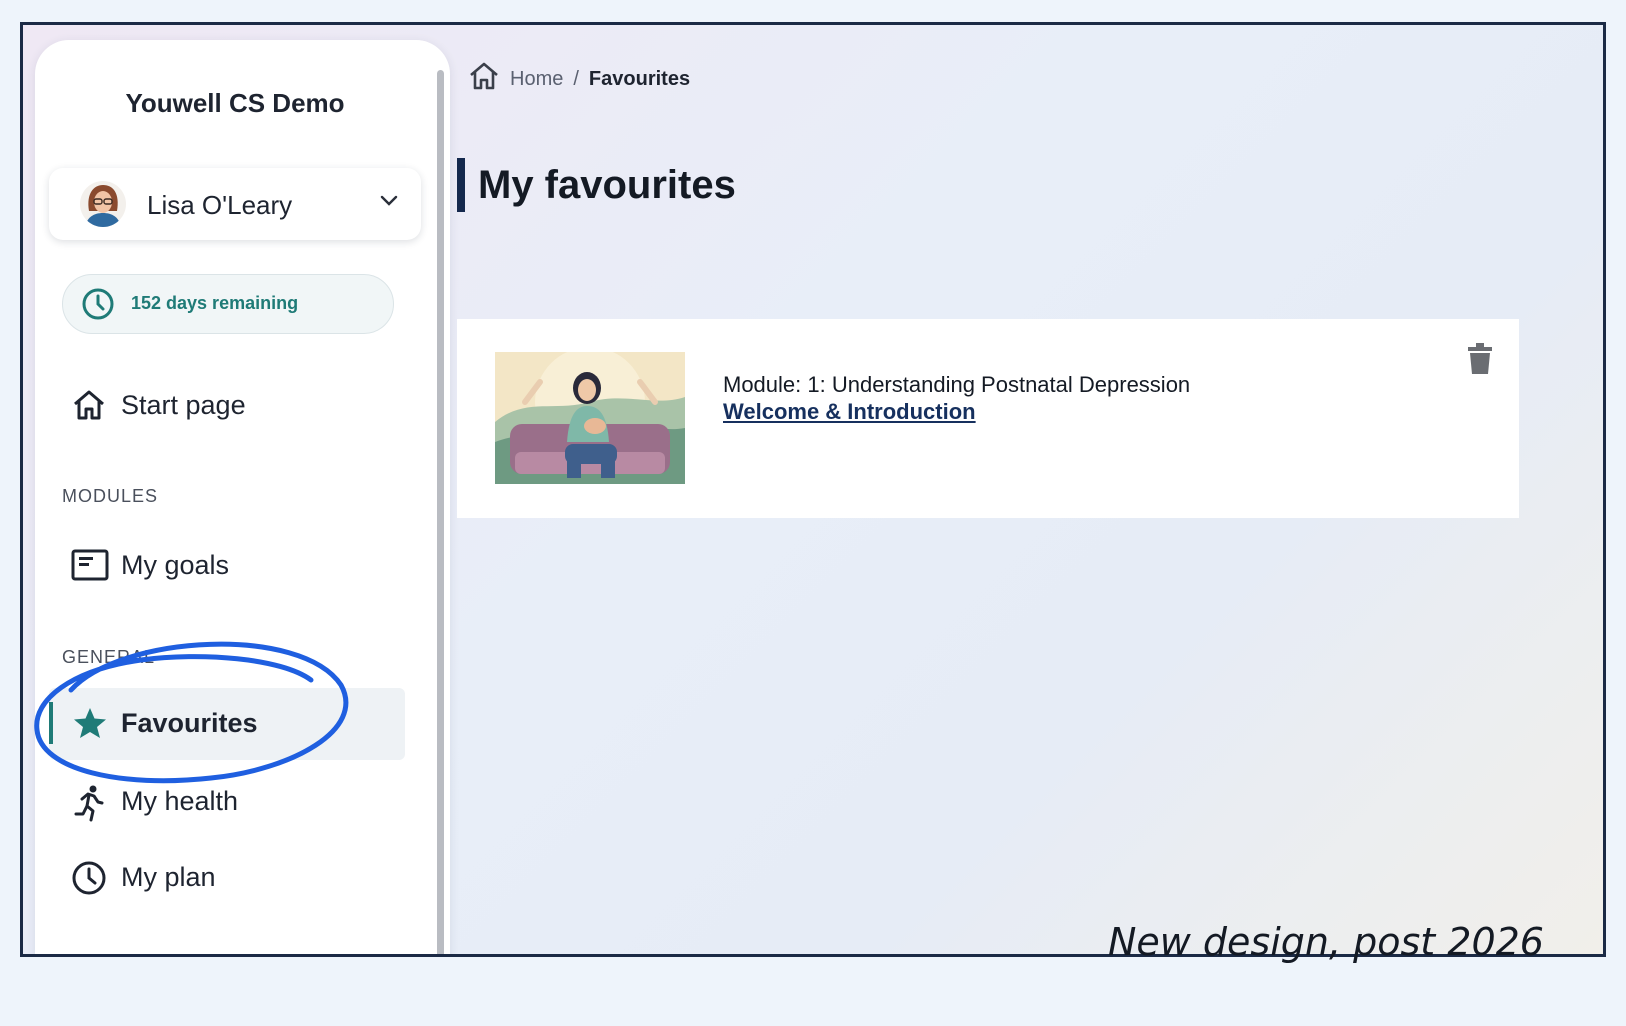 This screenshot has width=1626, height=1026. What do you see at coordinates (103, 204) in the screenshot?
I see `user-avatar` at bounding box center [103, 204].